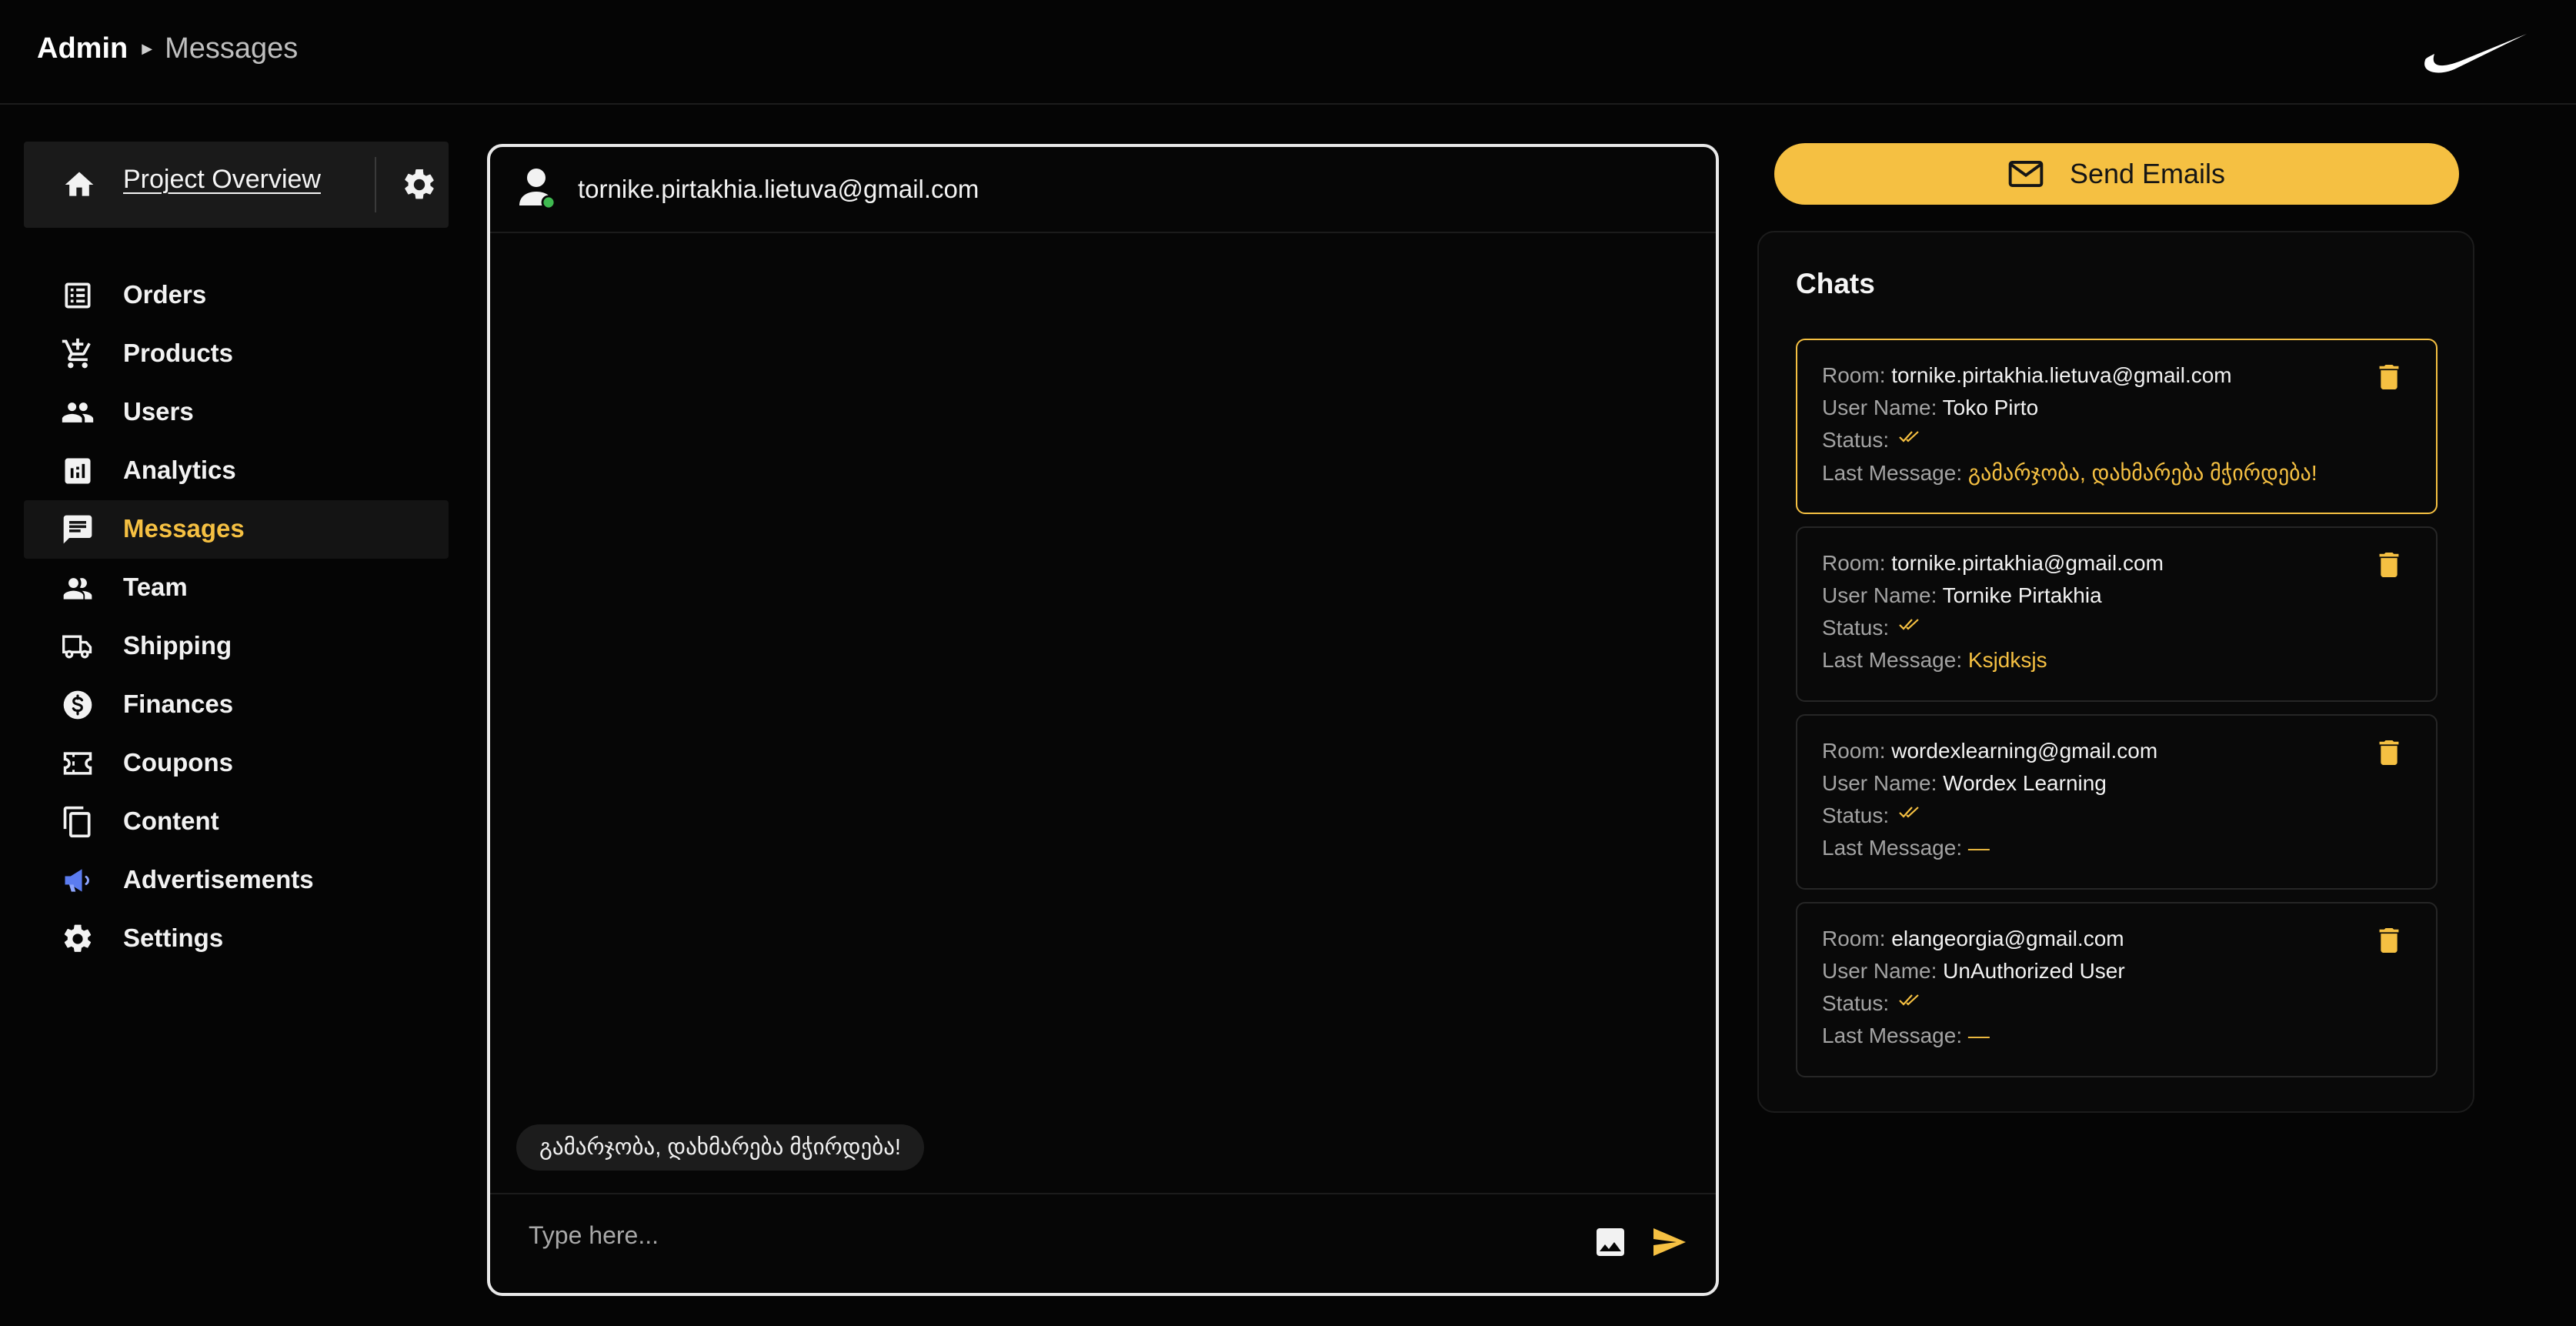 Image resolution: width=2576 pixels, height=1326 pixels. I want to click on room-row: Room: wordexlearning@gmail.com, so click(1990, 751).